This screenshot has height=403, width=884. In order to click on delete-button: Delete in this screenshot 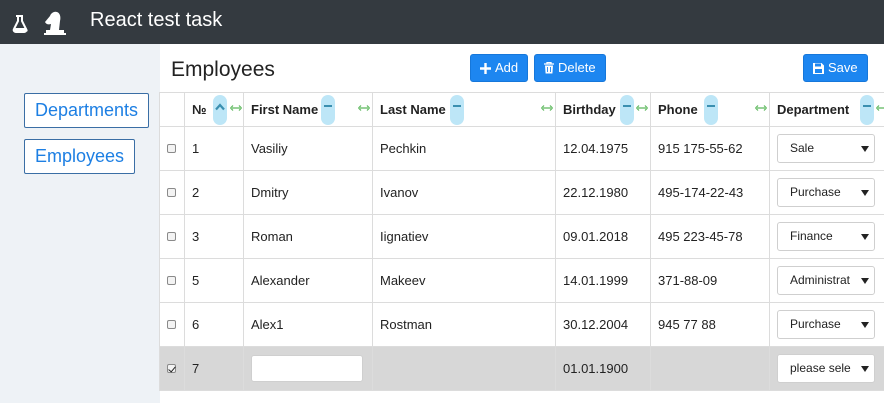, I will do `click(570, 68)`.